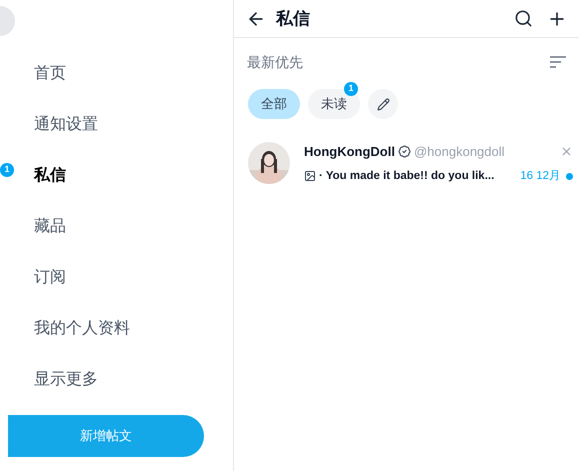 Image resolution: width=579 pixels, height=471 pixels. What do you see at coordinates (50, 278) in the screenshot?
I see `sidebar-item: 订阅` at bounding box center [50, 278].